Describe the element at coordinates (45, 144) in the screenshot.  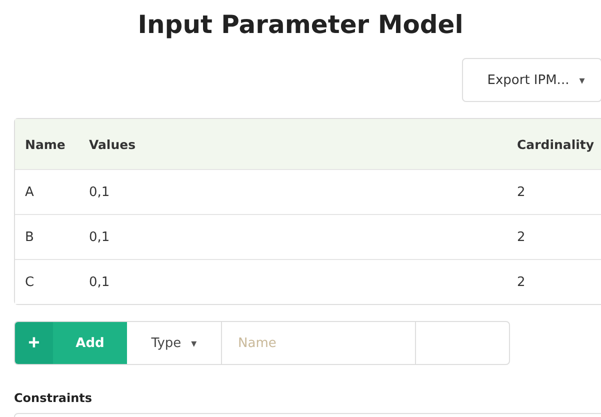
I see `column-header: Name` at that location.